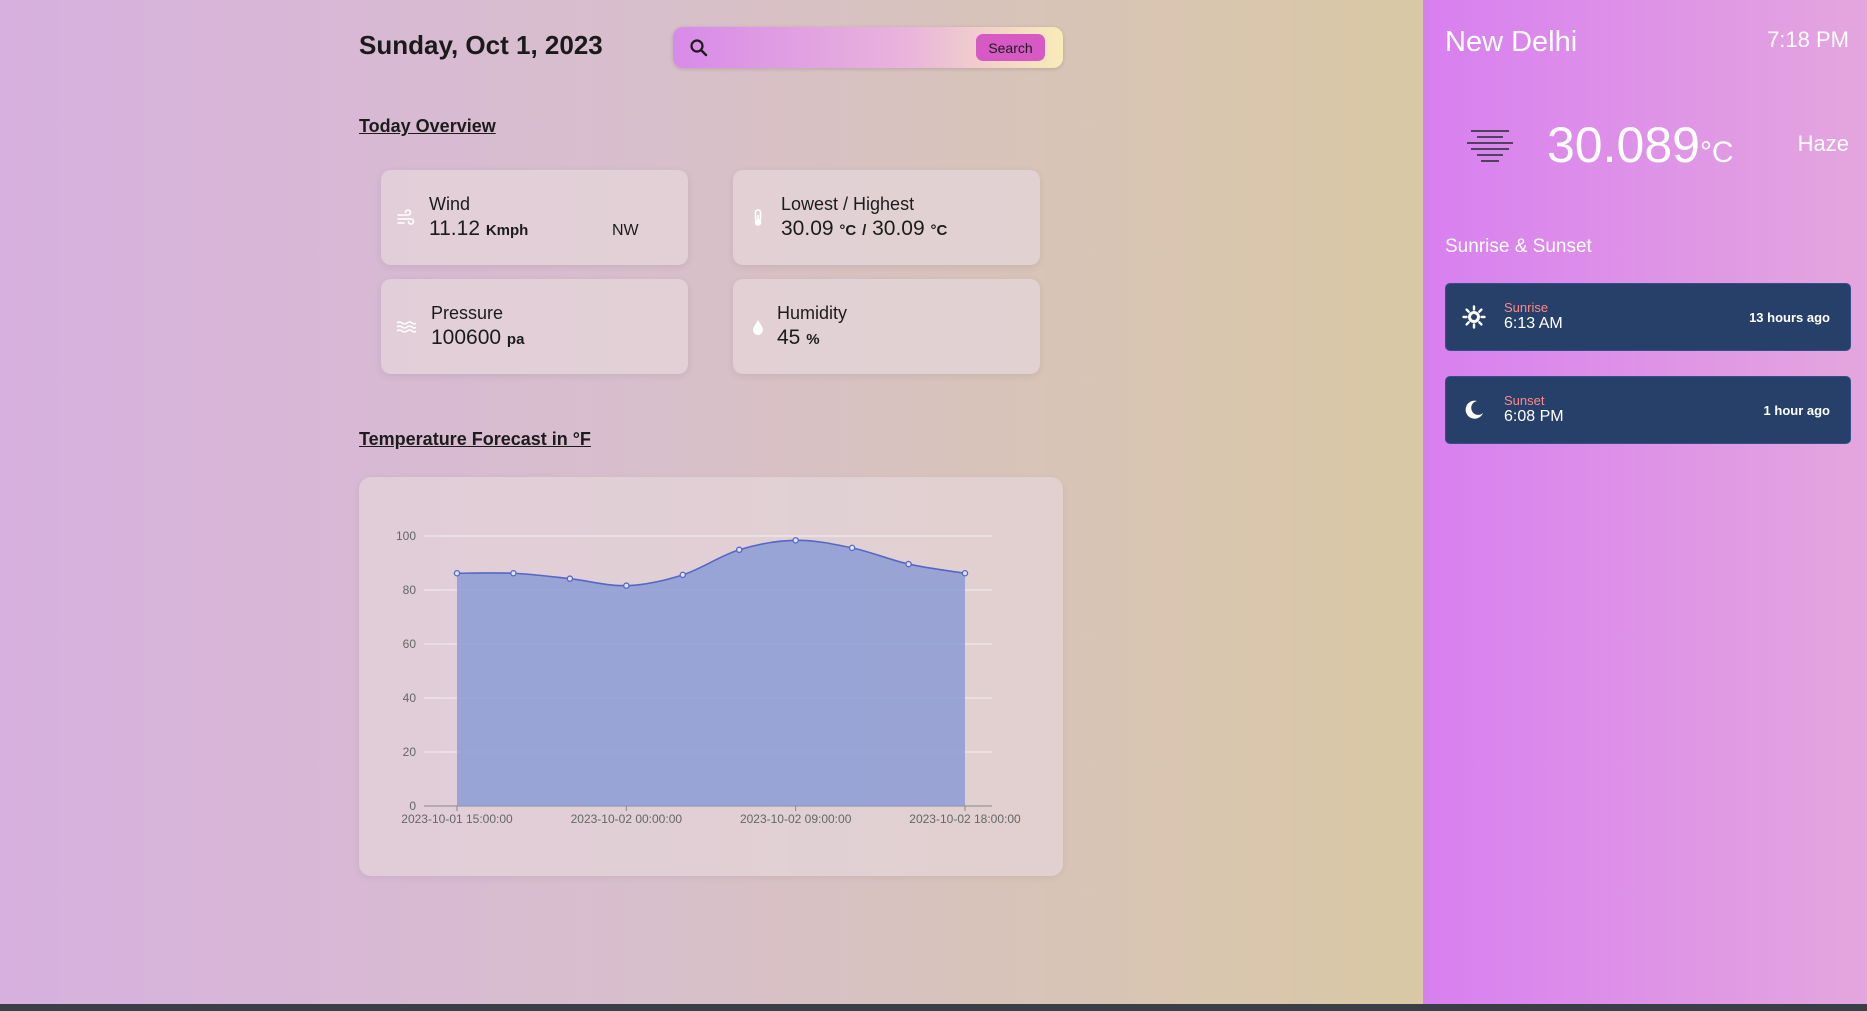  I want to click on sunrise-card: Sunrise 6:13 AM 13 hours ago, so click(1648, 317).